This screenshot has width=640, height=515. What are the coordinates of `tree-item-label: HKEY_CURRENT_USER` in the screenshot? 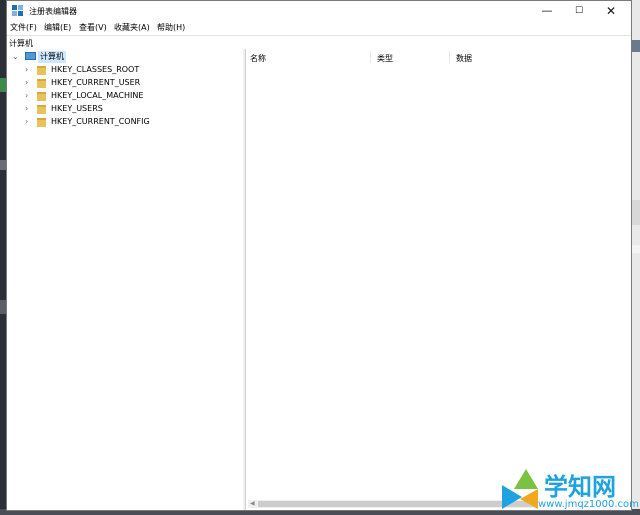 It's located at (96, 82).